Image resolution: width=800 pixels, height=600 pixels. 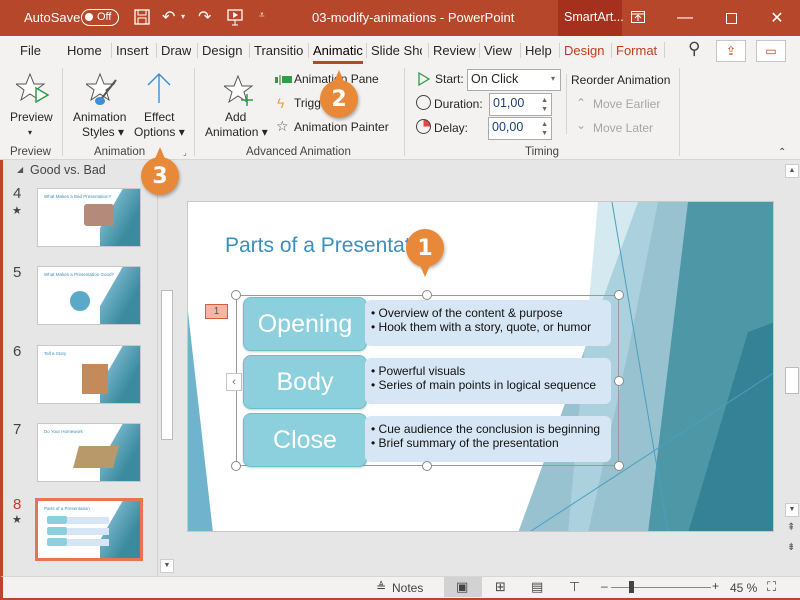 What do you see at coordinates (394, 50) in the screenshot?
I see `tab-slide-show: Slide Shc` at bounding box center [394, 50].